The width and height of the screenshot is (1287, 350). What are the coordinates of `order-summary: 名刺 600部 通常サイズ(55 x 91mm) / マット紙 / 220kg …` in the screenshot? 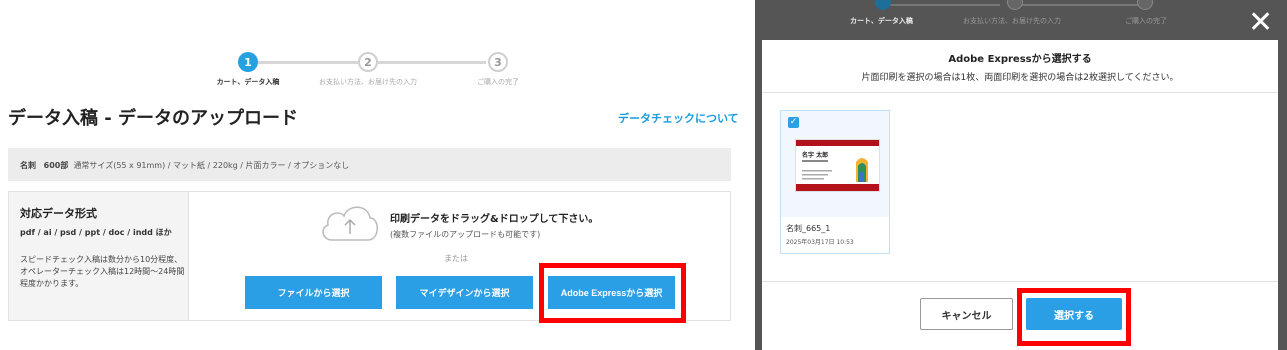 It's located at (369, 164).